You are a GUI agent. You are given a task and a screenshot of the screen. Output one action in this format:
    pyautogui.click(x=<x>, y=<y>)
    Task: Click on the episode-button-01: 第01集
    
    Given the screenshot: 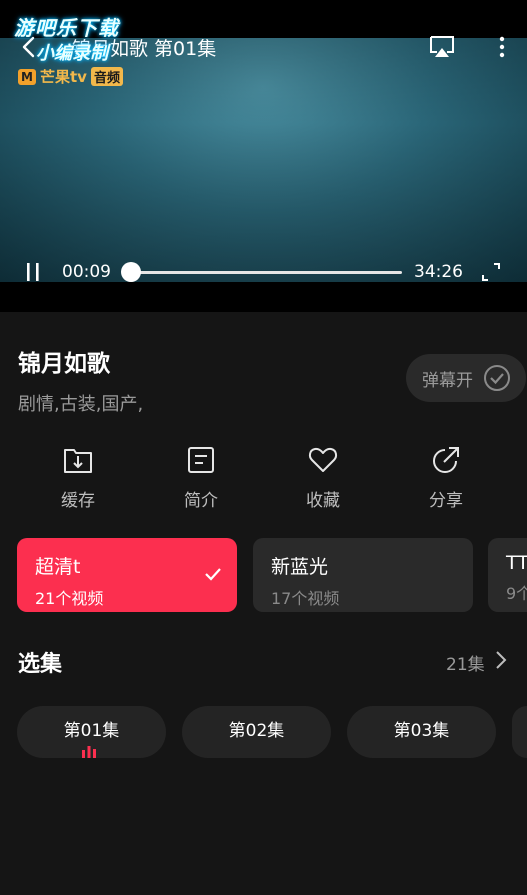 What is the action you would take?
    pyautogui.click(x=91, y=732)
    